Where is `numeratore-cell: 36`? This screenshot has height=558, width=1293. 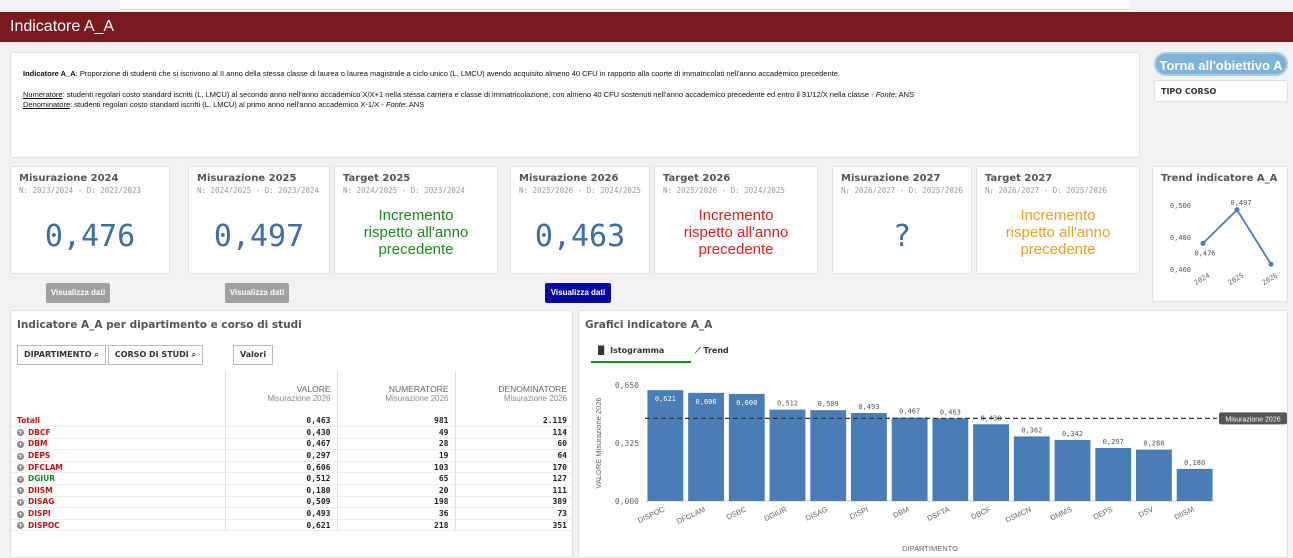 numeratore-cell: 36 is located at coordinates (395, 513).